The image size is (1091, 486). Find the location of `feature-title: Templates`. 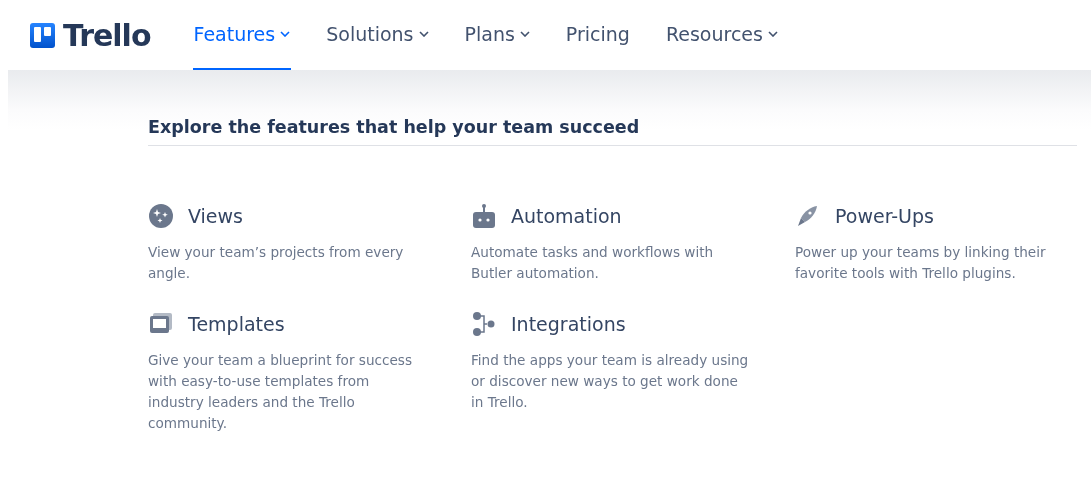

feature-title: Templates is located at coordinates (236, 324).